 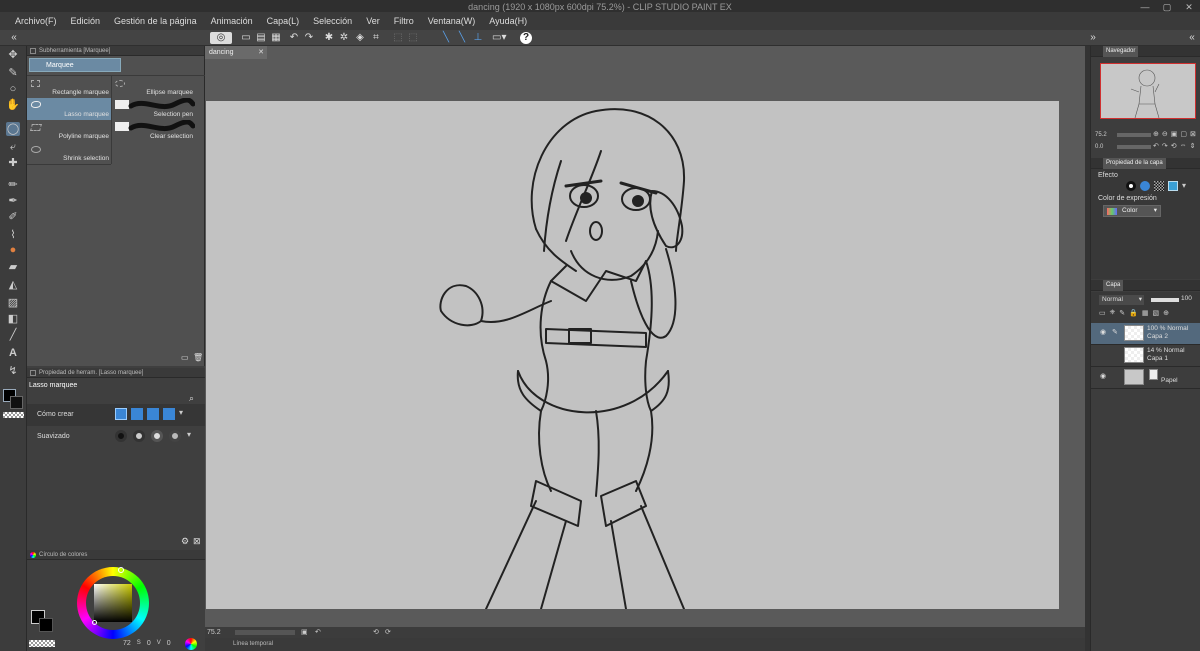 I want to click on brush-icon: ✐, so click(x=13, y=217).